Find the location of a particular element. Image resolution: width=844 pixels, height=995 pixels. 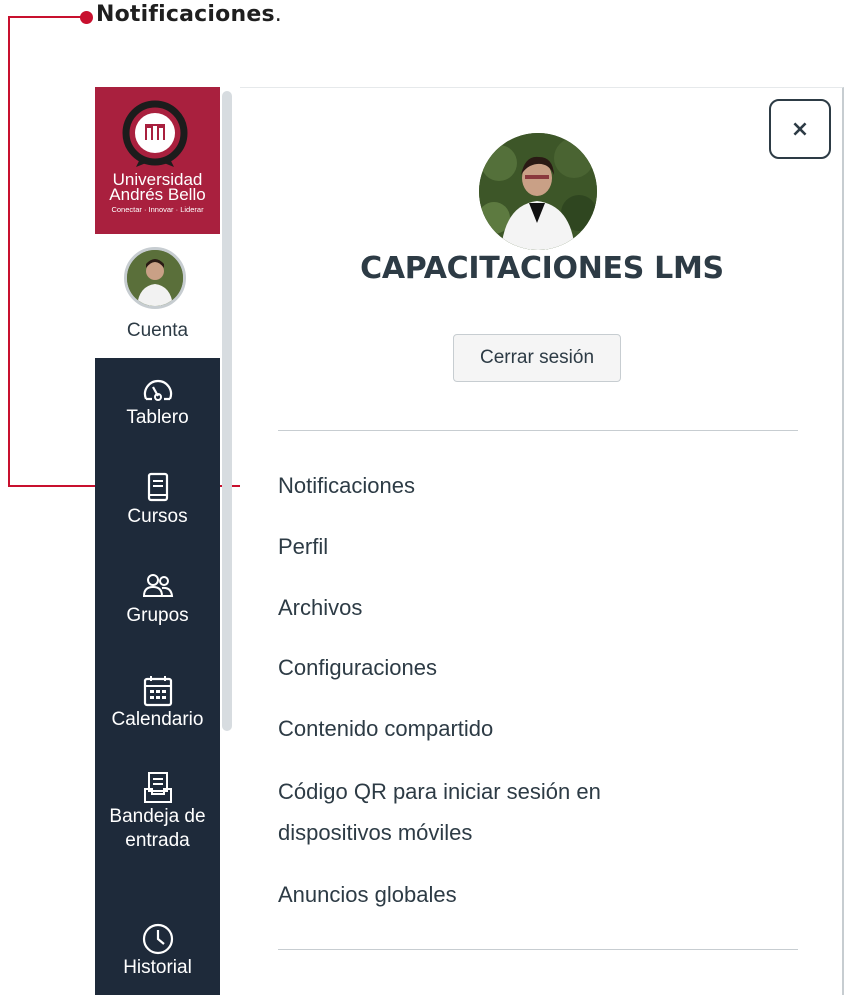

logo-tagline: Conectar · Innovar · Liderar is located at coordinates (157, 209).